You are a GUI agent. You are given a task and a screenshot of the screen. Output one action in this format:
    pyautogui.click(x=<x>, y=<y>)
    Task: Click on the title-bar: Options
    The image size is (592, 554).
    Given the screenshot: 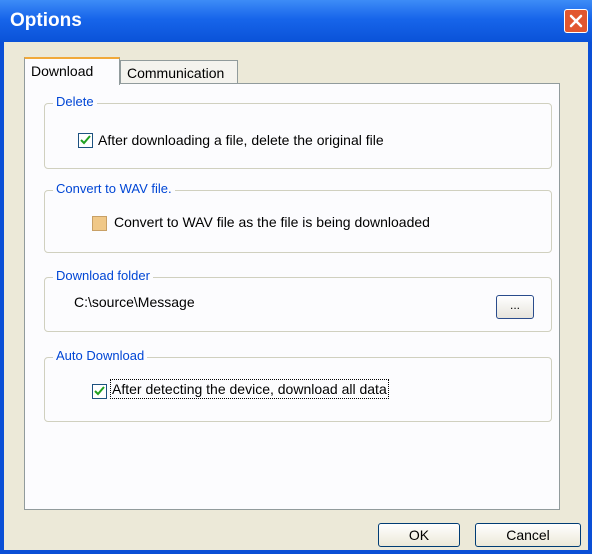 What is the action you would take?
    pyautogui.click(x=296, y=21)
    